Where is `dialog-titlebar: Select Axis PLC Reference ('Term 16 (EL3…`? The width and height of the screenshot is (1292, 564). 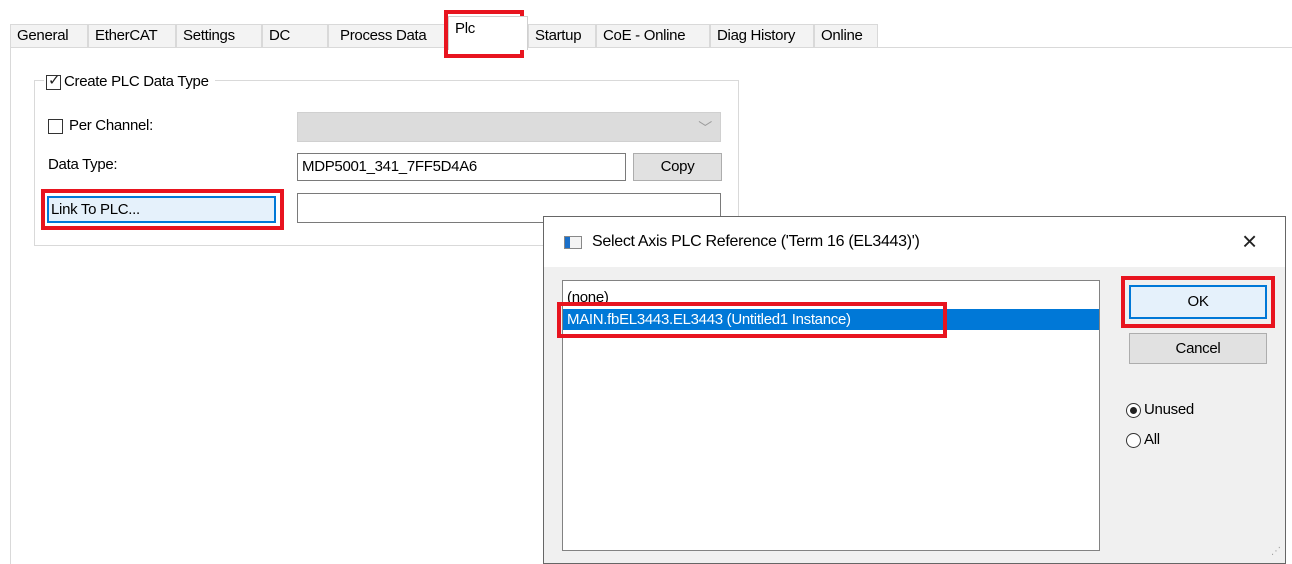
dialog-titlebar: Select Axis PLC Reference ('Term 16 (EL3… is located at coordinates (914, 242).